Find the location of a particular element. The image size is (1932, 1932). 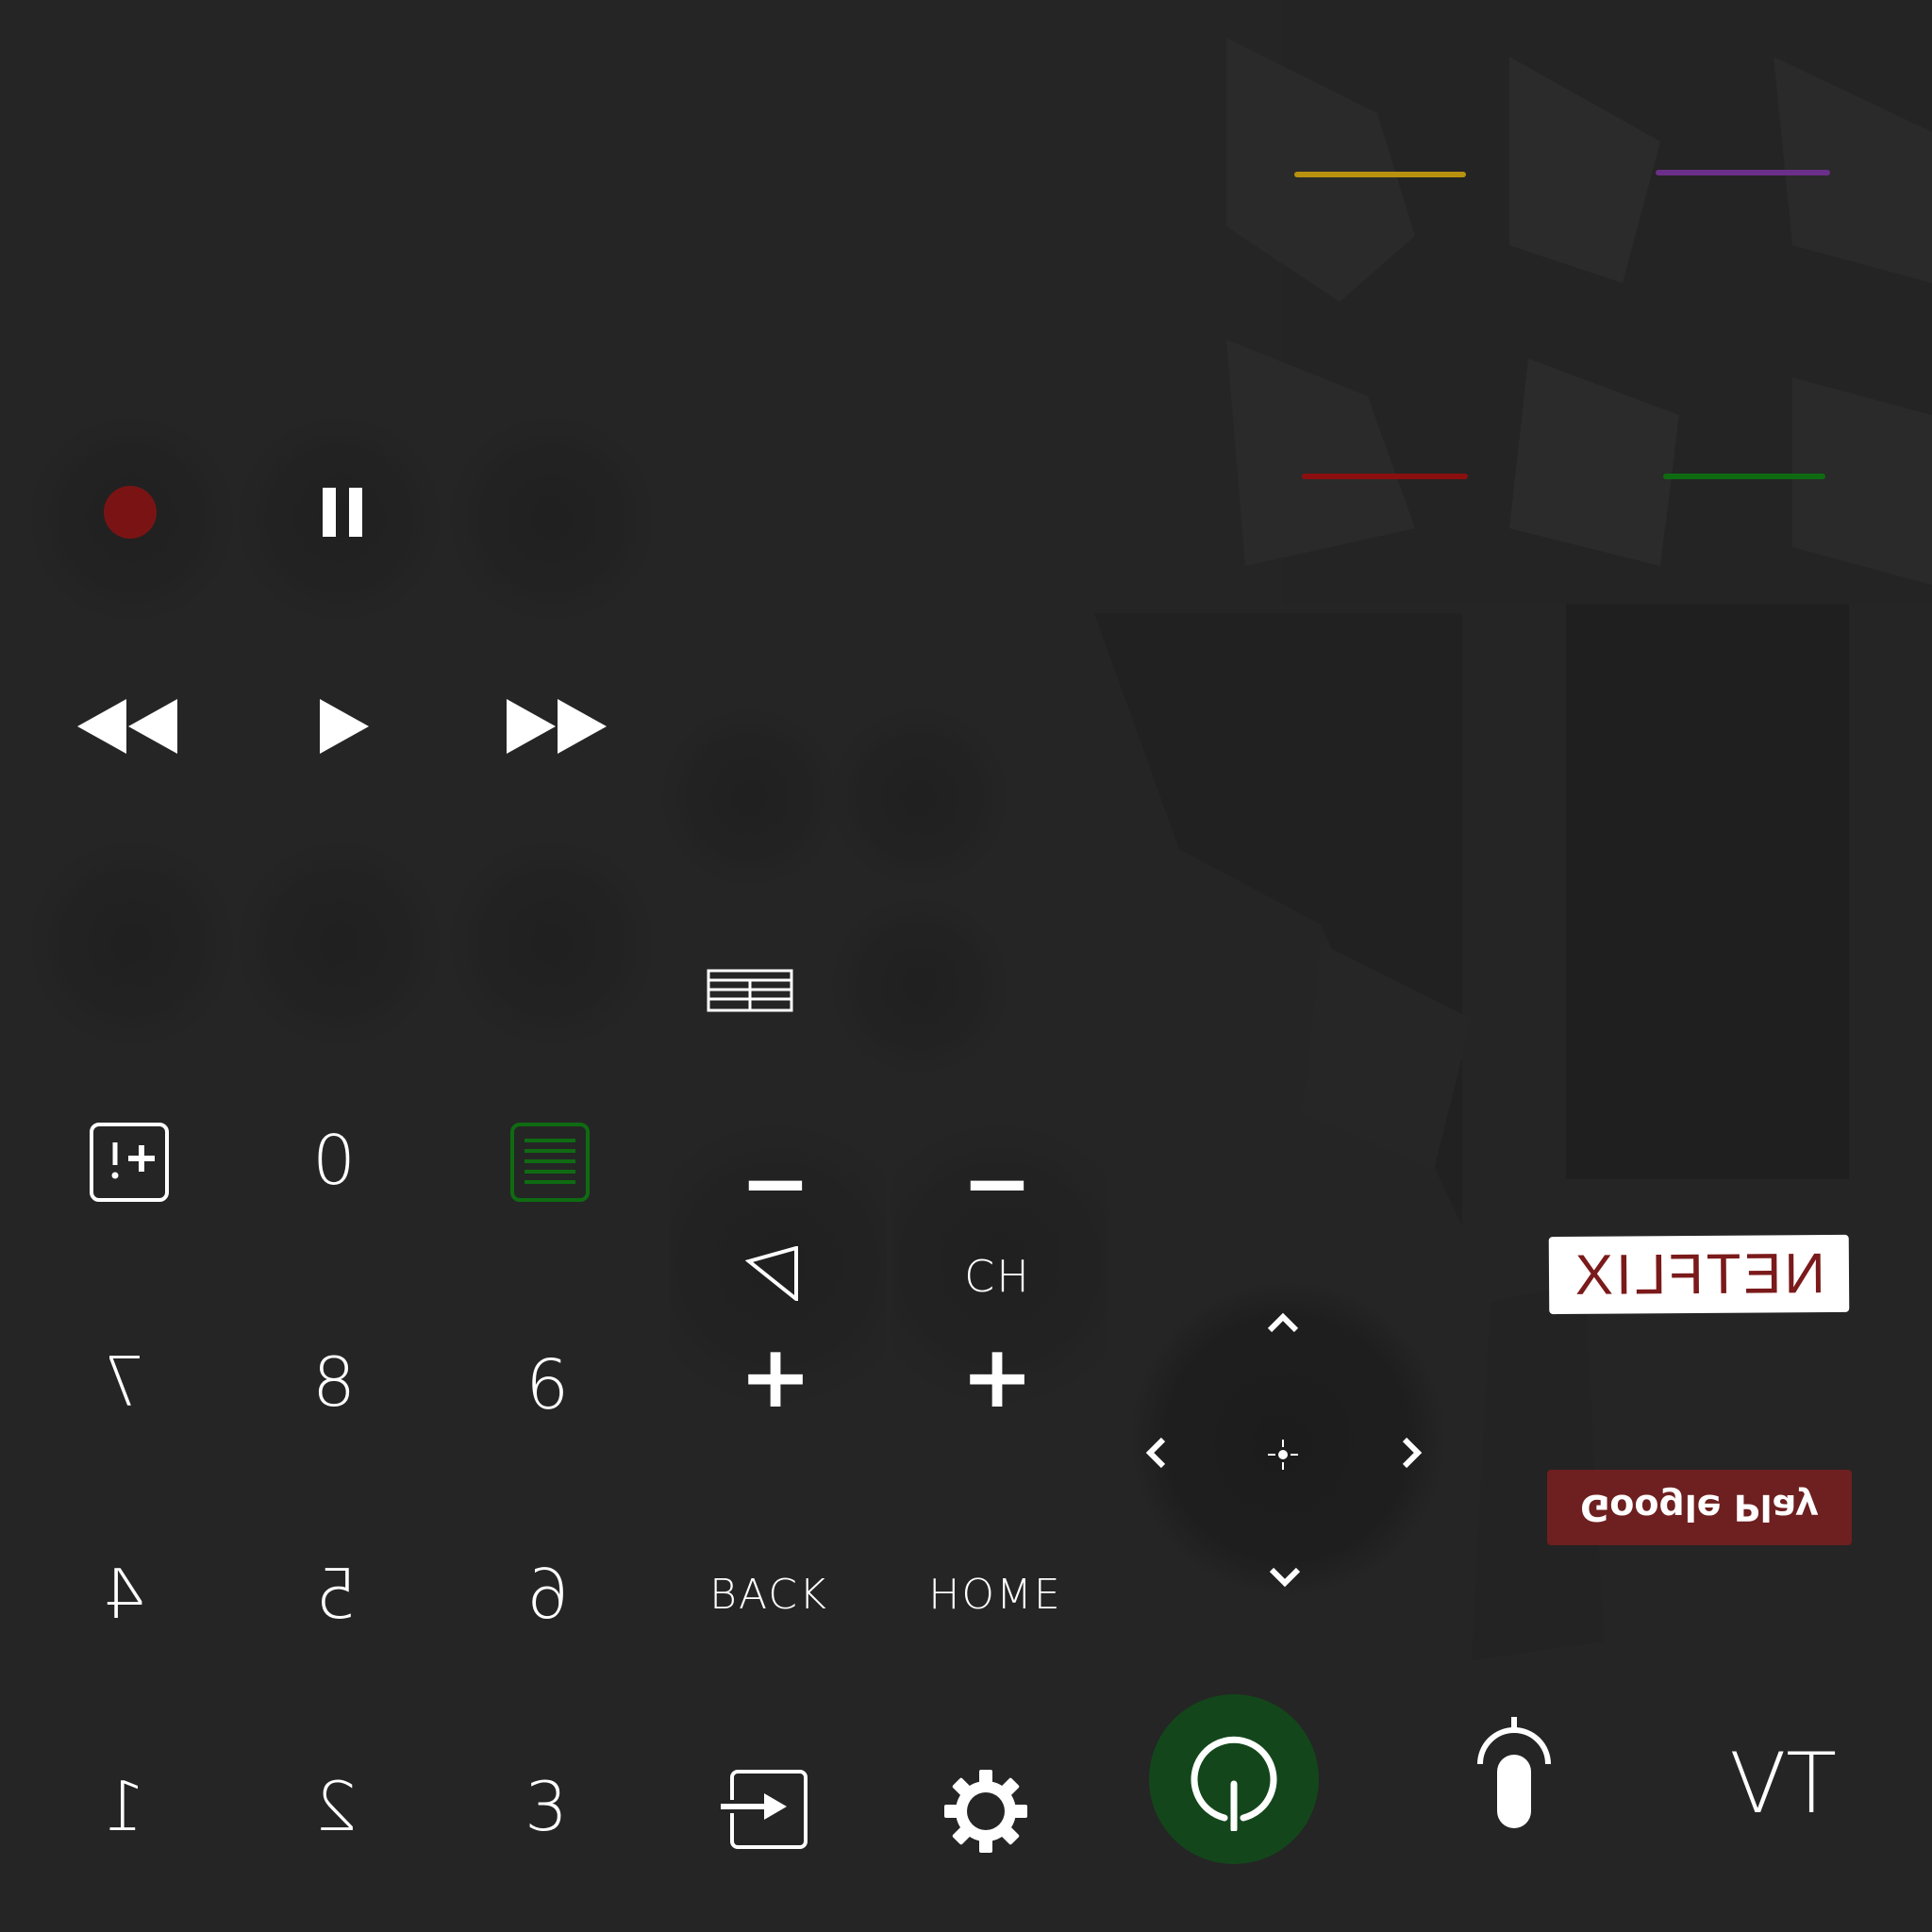

digit-3-label: 3 is located at coordinates (547, 1807).